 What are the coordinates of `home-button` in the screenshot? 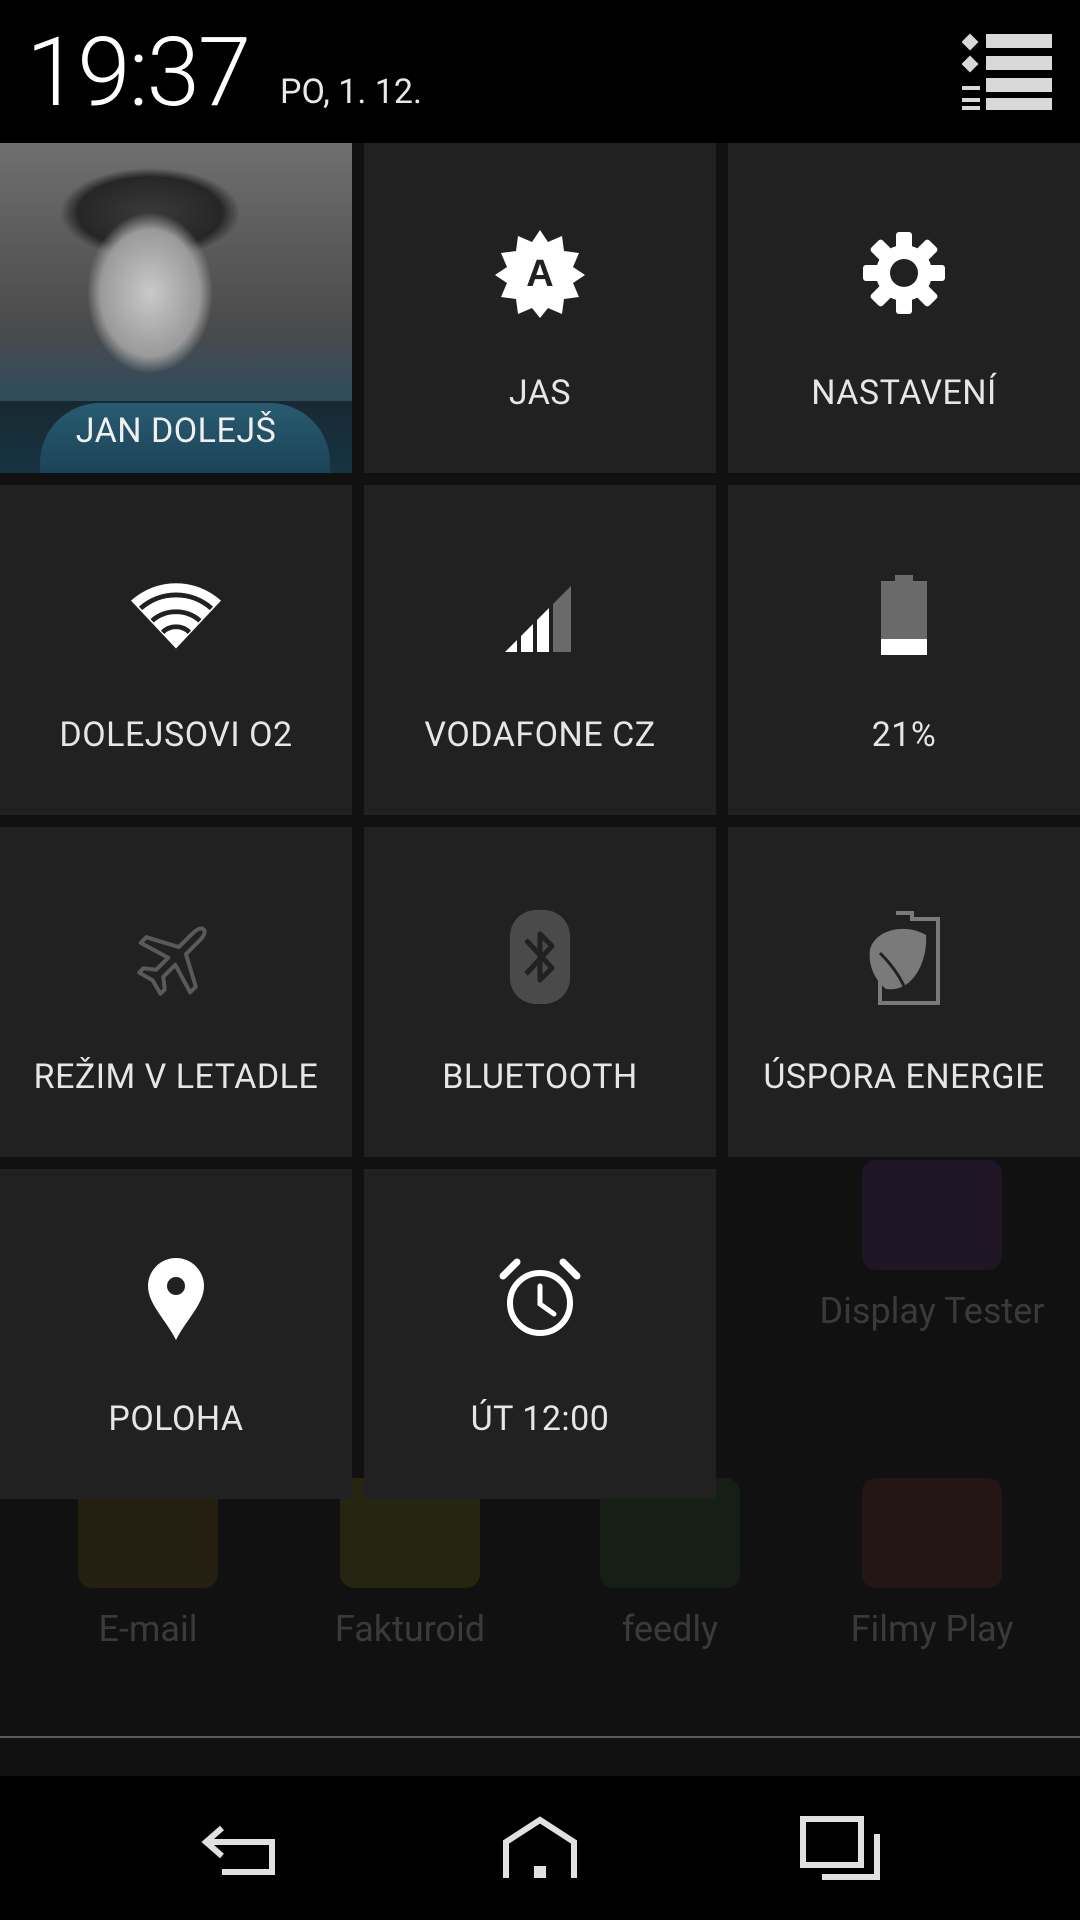 It's located at (540, 1848).